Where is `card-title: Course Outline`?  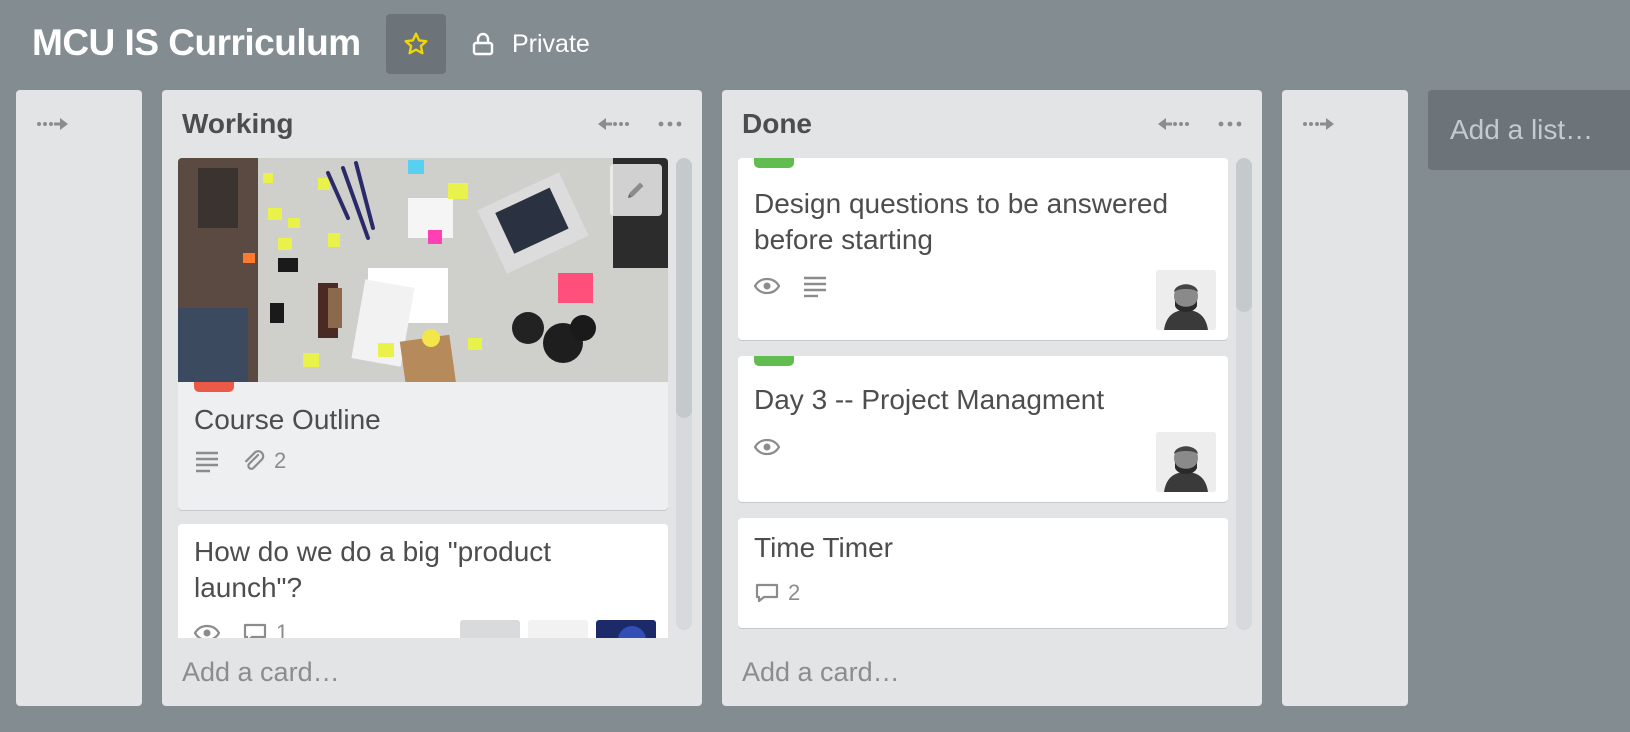
card-title: Course Outline is located at coordinates (287, 419).